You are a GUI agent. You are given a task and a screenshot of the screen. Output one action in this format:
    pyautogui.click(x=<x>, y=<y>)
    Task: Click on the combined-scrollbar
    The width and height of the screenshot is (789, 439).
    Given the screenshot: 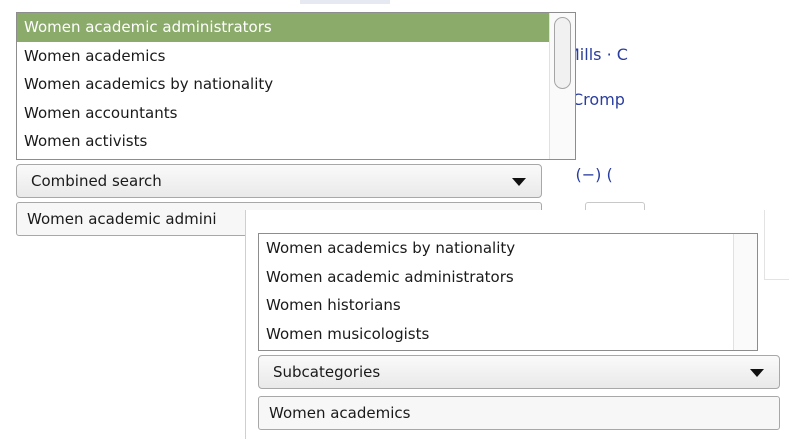 What is the action you would take?
    pyautogui.click(x=562, y=86)
    